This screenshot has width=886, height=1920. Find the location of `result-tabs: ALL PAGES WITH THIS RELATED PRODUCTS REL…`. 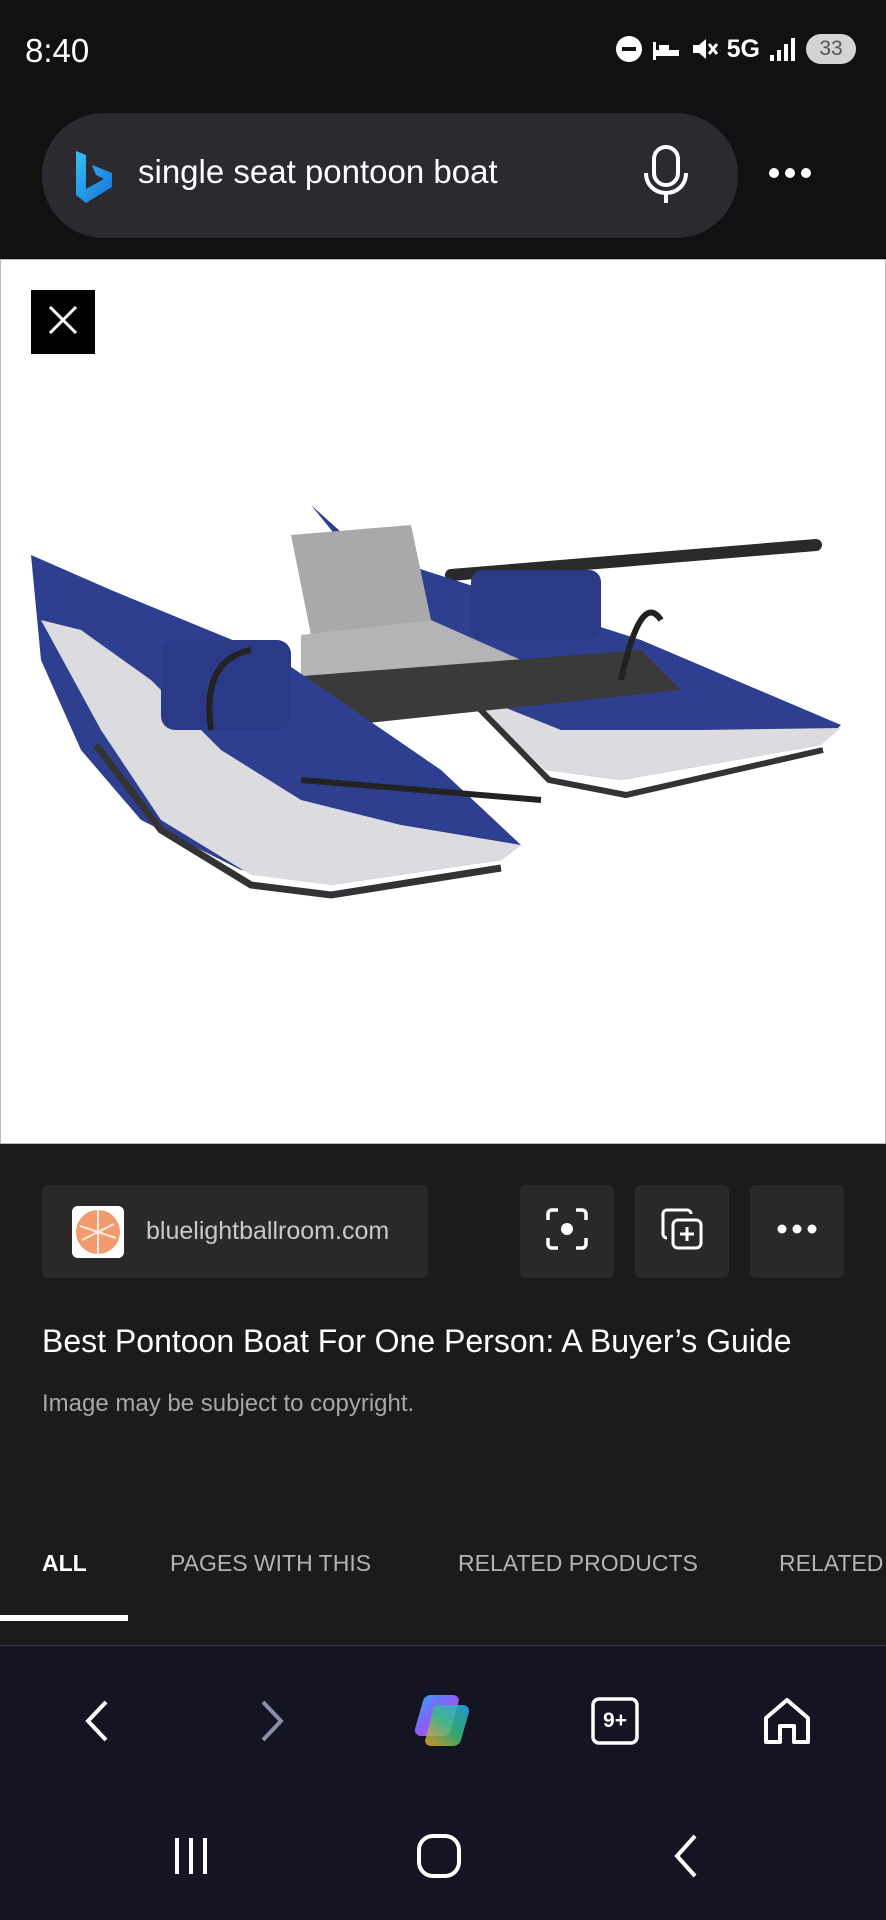

result-tabs: ALL PAGES WITH THIS RELATED PRODUCTS REL… is located at coordinates (443, 1575).